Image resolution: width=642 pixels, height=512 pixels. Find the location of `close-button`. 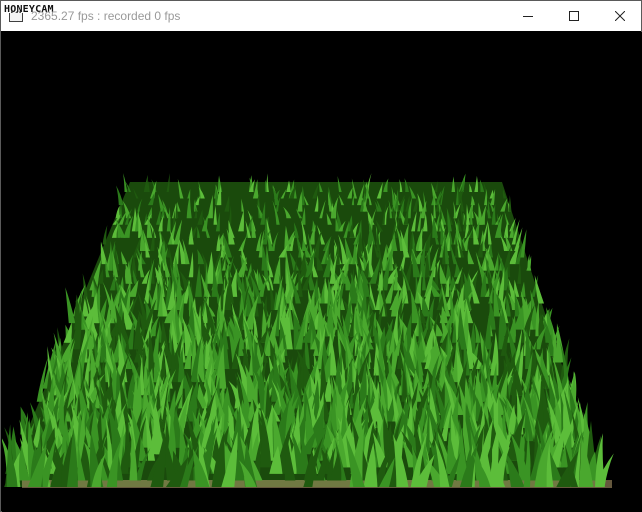

close-button is located at coordinates (619, 16).